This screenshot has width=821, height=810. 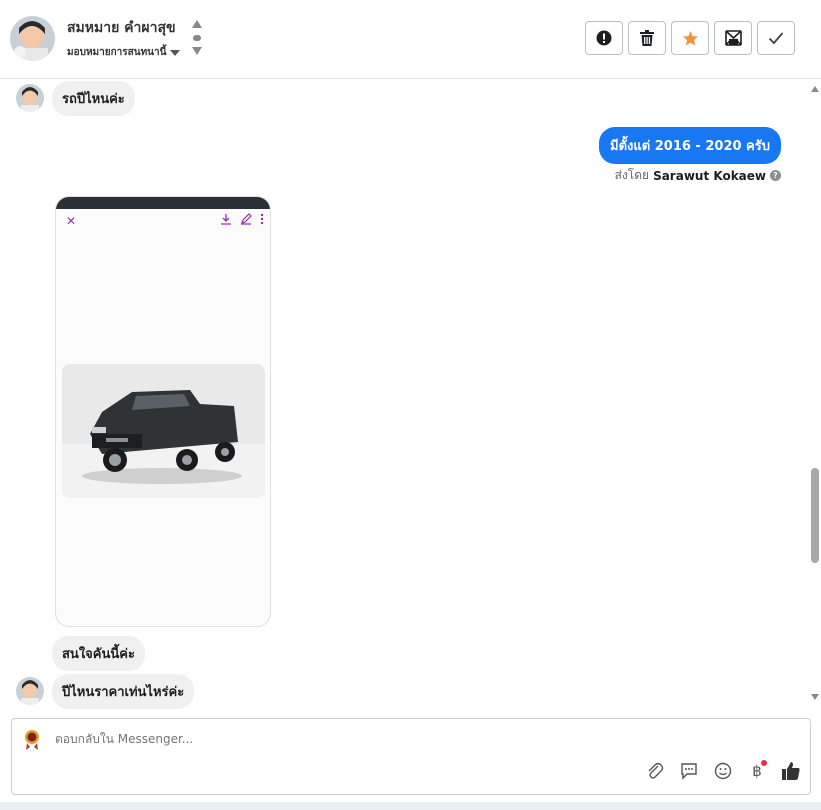 What do you see at coordinates (815, 515) in the screenshot?
I see `scrollbar-thumb` at bounding box center [815, 515].